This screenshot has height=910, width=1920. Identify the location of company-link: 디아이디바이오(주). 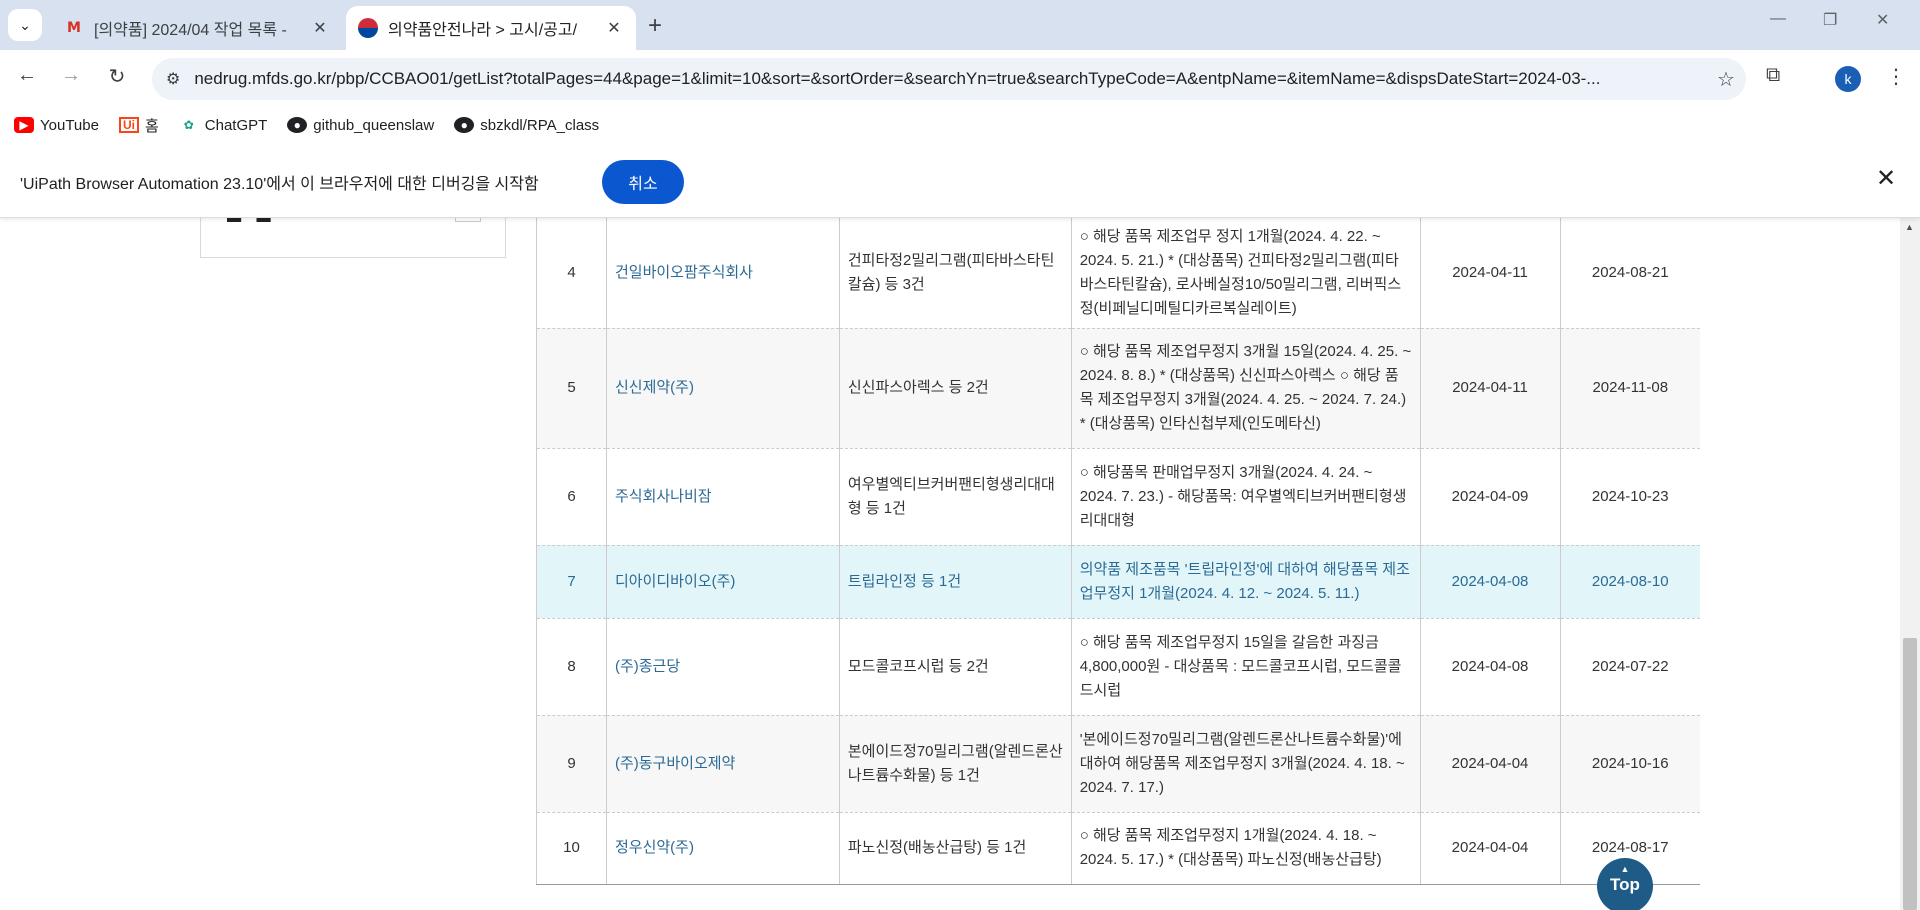
(723, 582).